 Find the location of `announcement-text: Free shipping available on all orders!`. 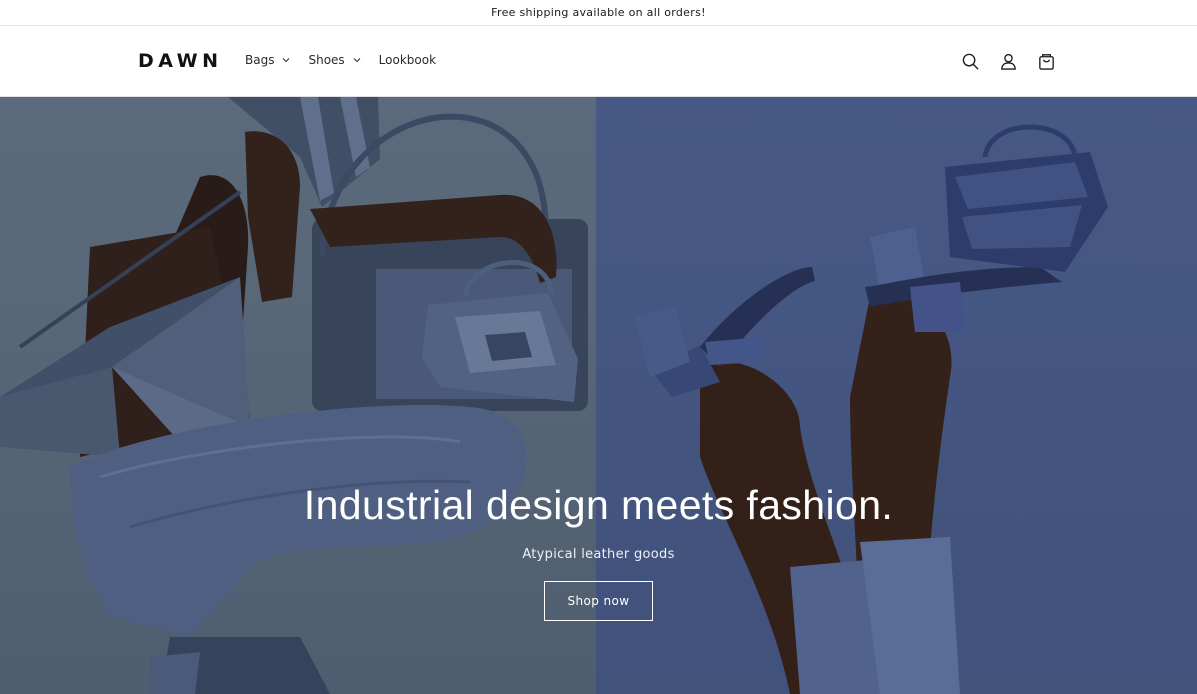

announcement-text: Free shipping available on all orders! is located at coordinates (598, 12).